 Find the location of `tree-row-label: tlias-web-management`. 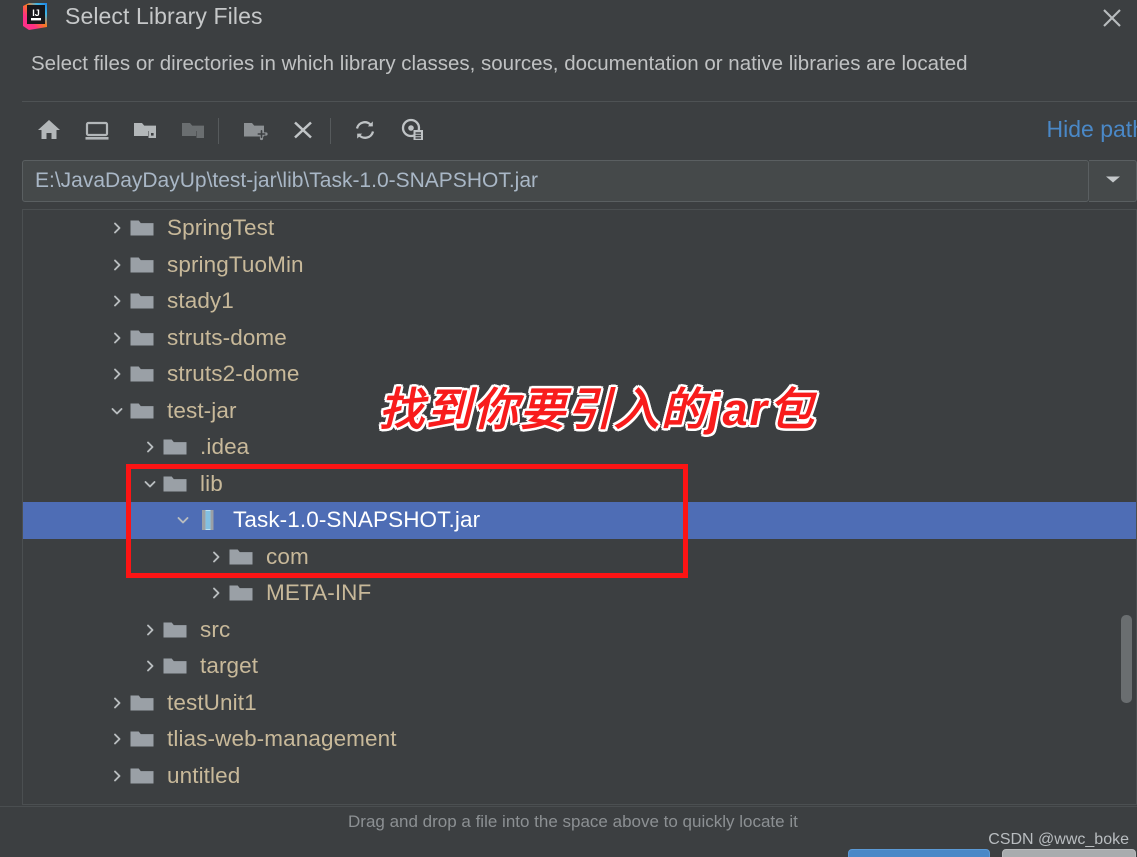

tree-row-label: tlias-web-management is located at coordinates (282, 739).